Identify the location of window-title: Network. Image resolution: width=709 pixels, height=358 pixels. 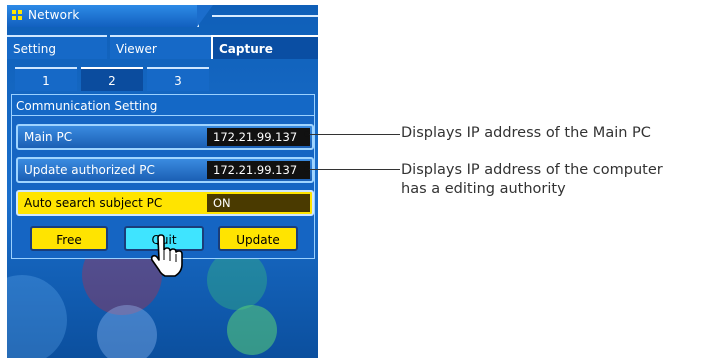
(54, 15).